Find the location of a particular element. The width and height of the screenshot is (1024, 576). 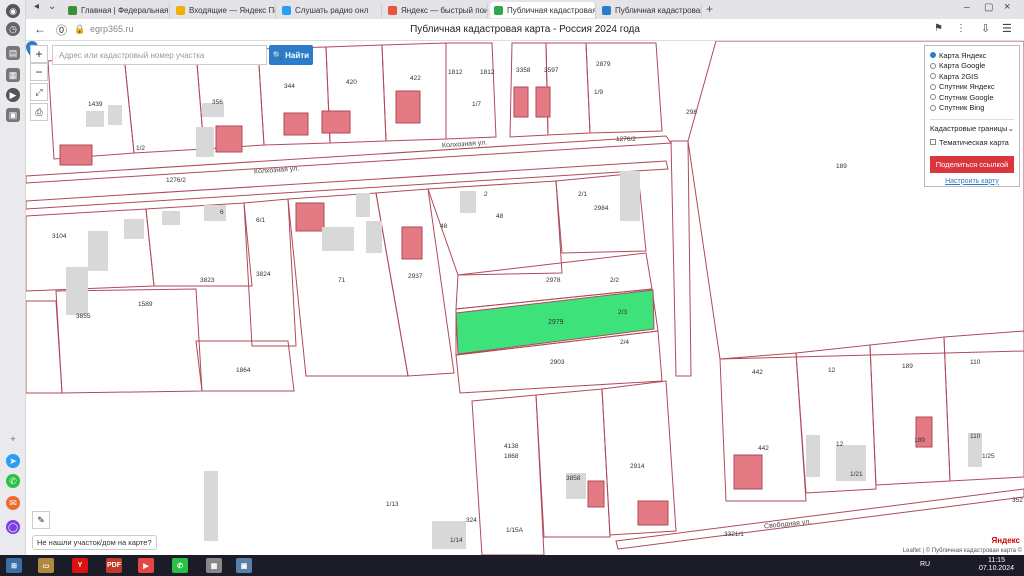

tab-3: Яндекс — быстрый поиск is located at coordinates (436, 10).